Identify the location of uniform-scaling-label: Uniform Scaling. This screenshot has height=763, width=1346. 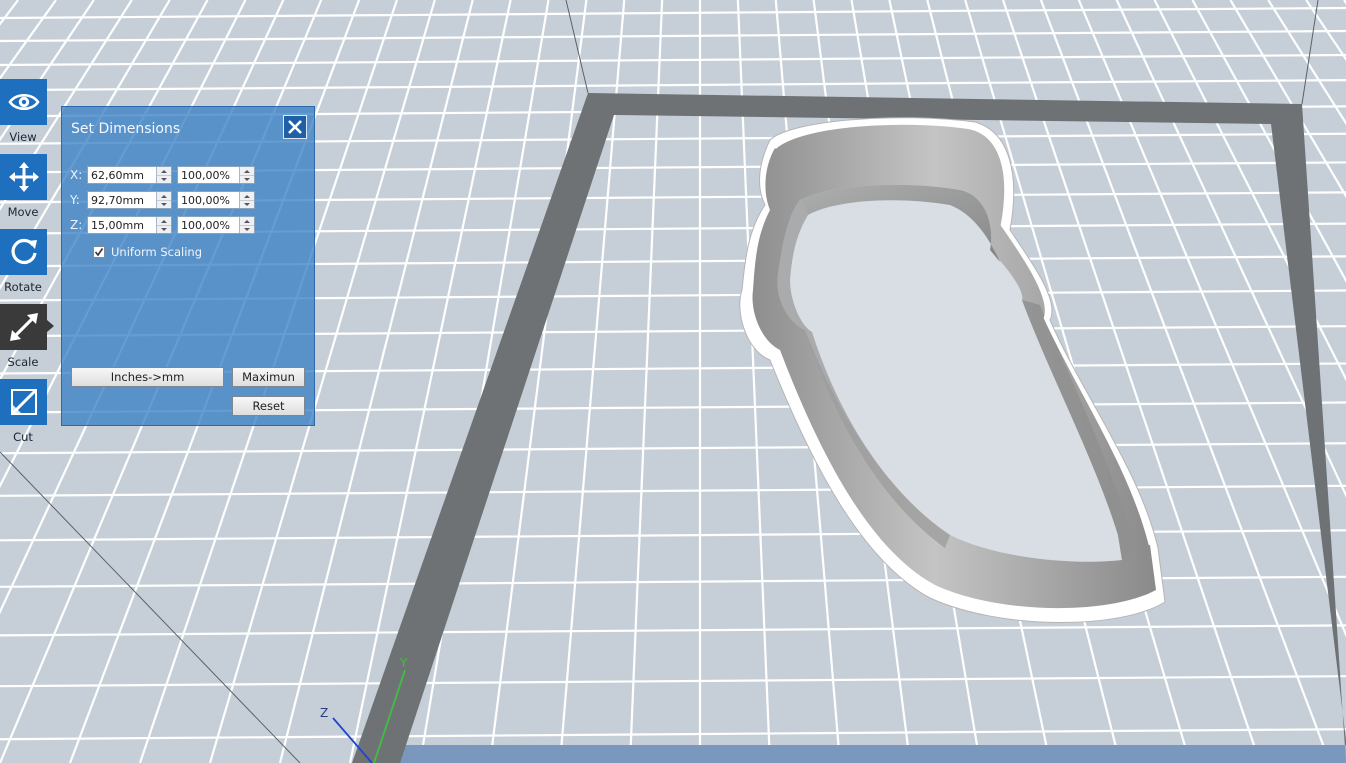
(157, 252).